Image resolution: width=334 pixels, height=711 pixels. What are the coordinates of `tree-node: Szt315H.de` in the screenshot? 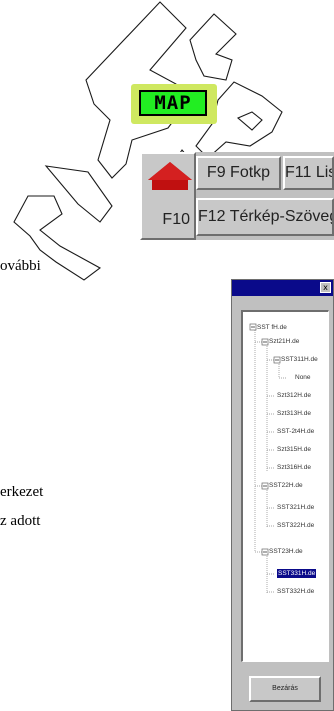 It's located at (294, 449).